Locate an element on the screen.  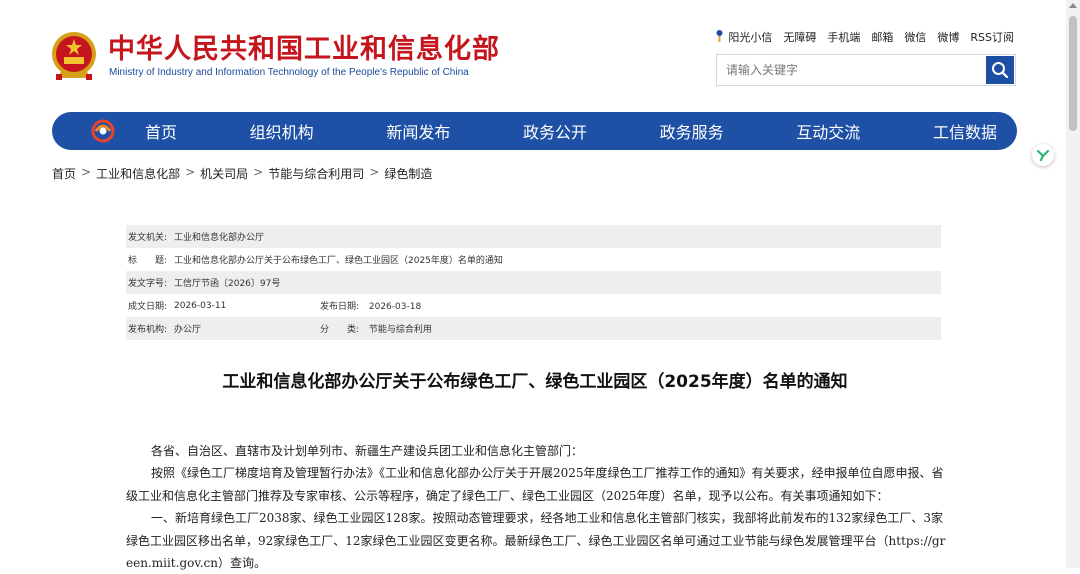
sunshine-label: 阳光小信 is located at coordinates (750, 37).